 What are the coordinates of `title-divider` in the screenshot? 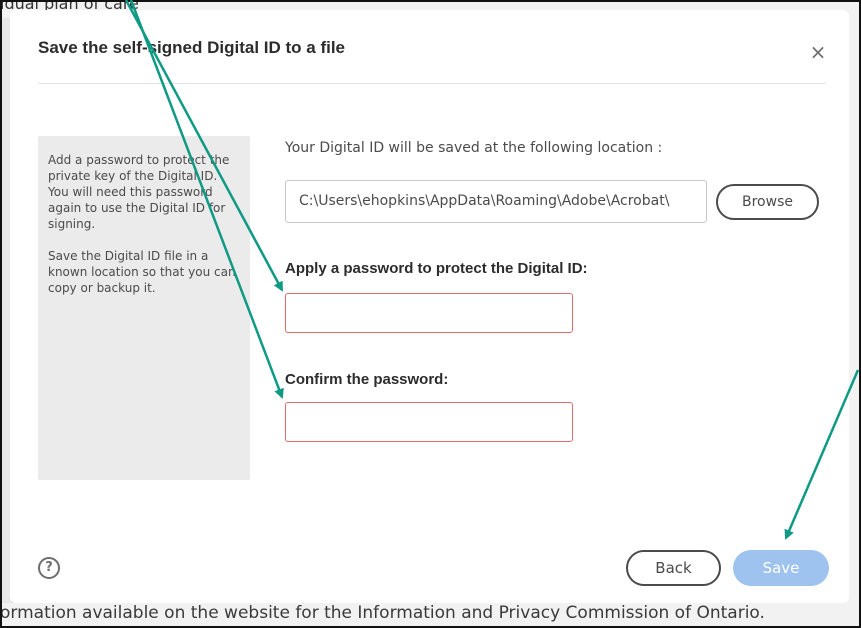 It's located at (432, 83).